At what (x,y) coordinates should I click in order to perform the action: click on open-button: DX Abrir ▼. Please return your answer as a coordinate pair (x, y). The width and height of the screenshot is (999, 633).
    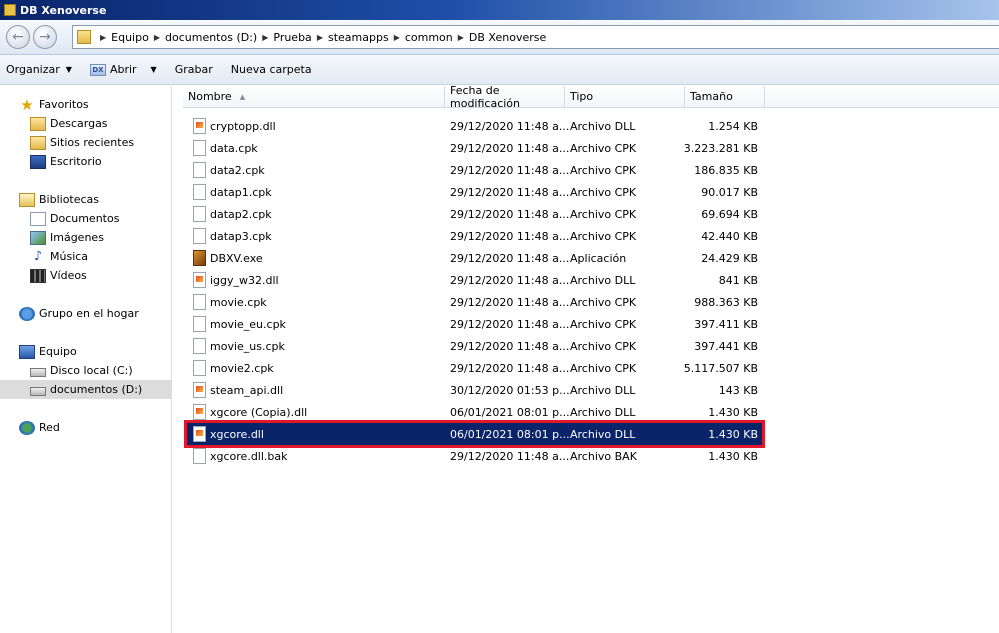
    Looking at the image, I should click on (123, 69).